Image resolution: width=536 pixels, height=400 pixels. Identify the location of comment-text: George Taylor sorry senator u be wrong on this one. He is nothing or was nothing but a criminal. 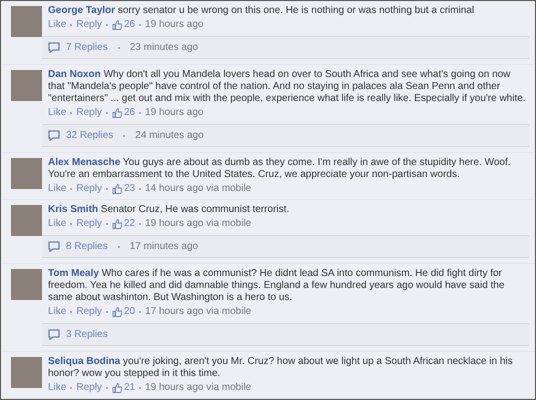
(262, 11).